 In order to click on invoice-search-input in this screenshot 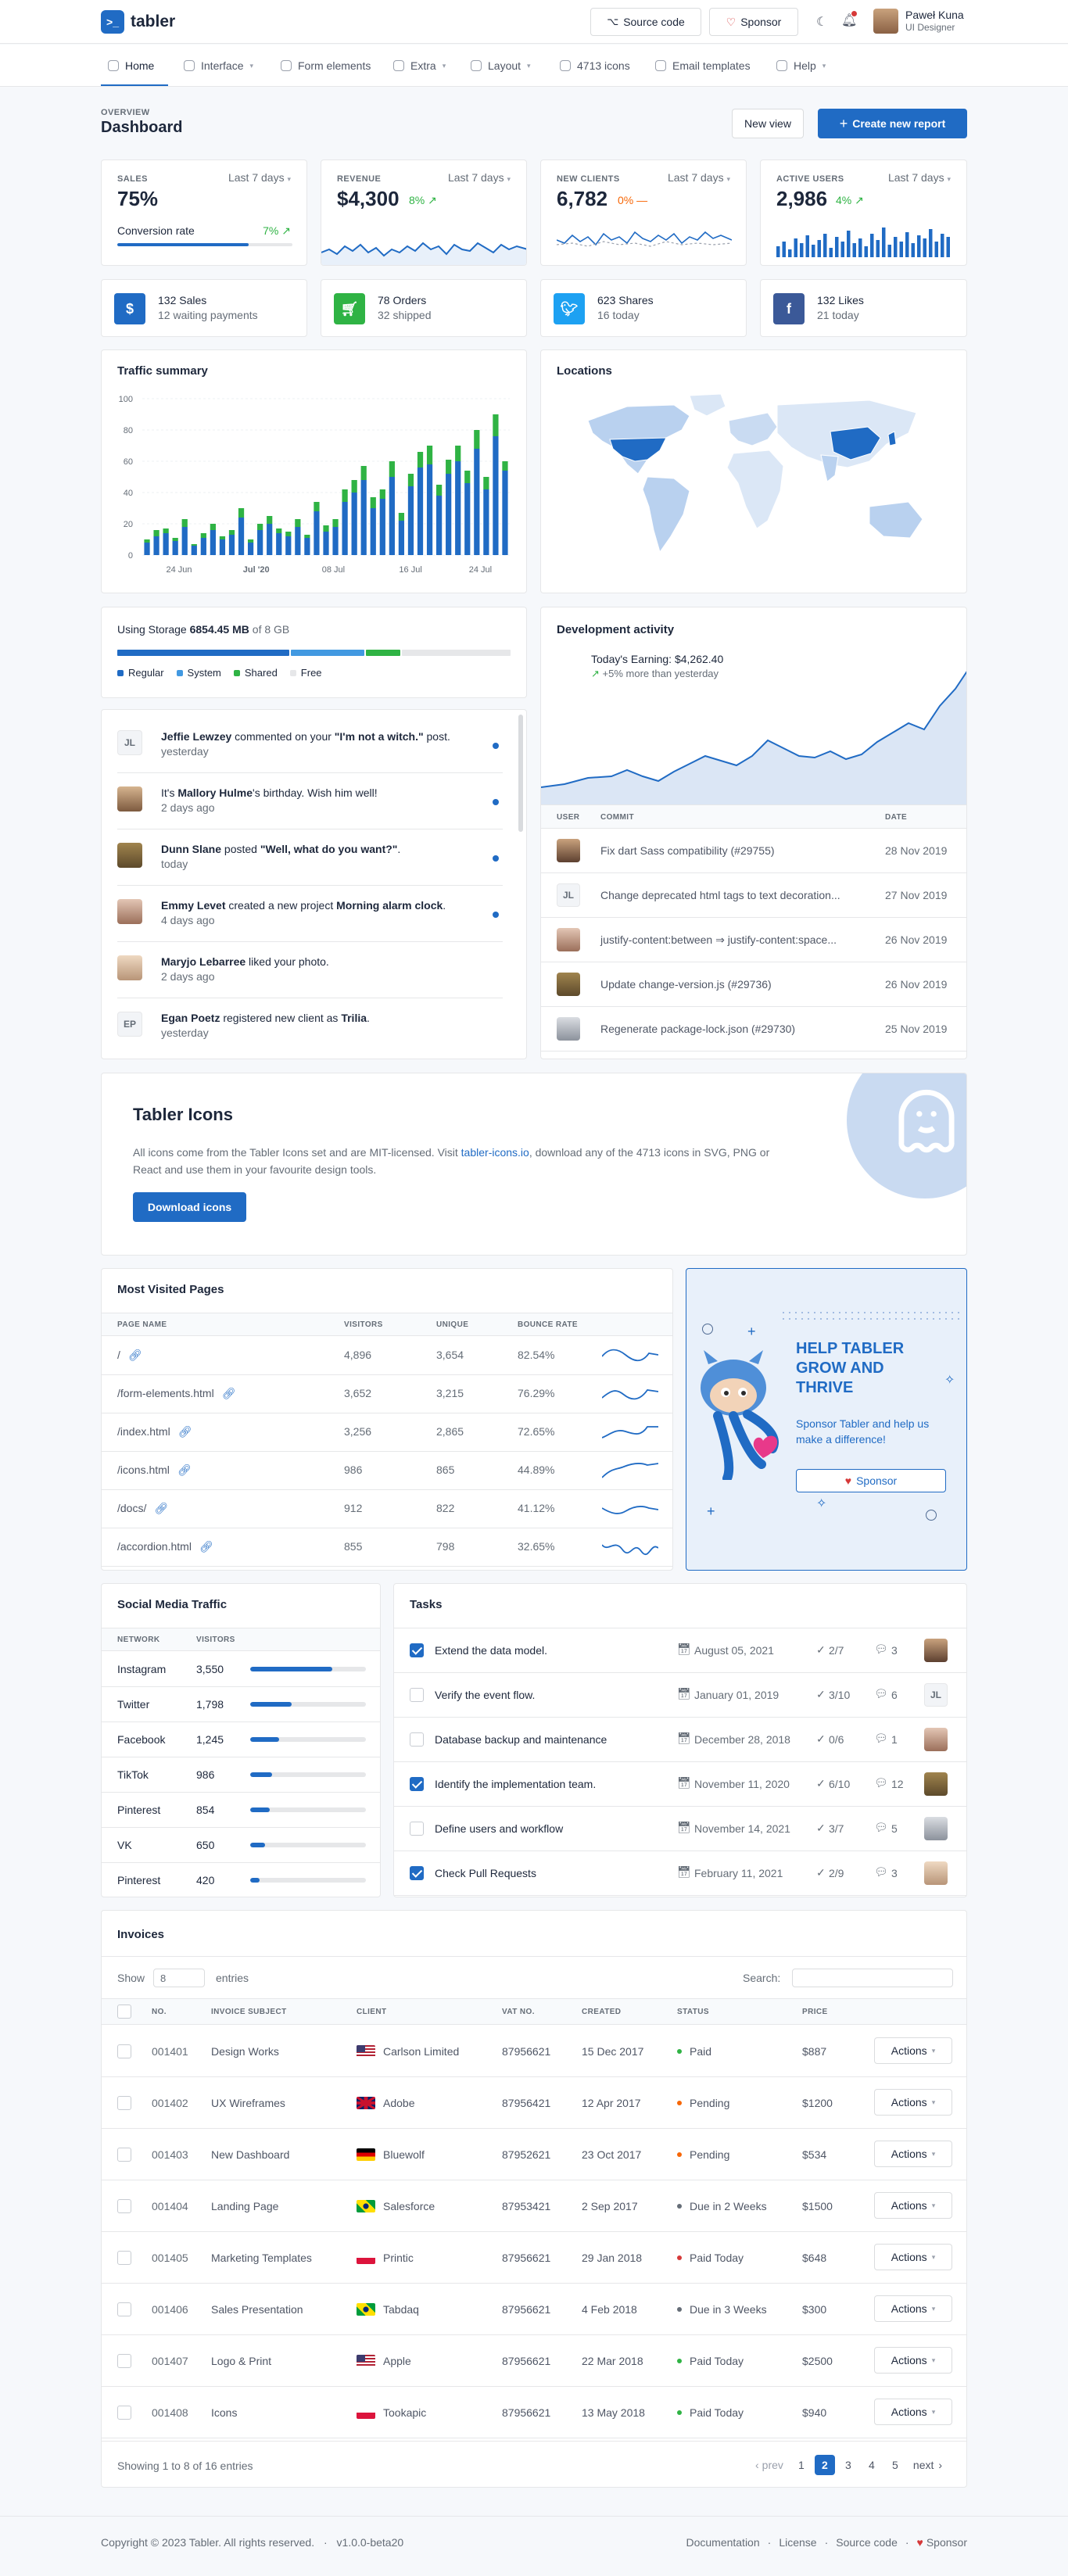, I will do `click(872, 1978)`.